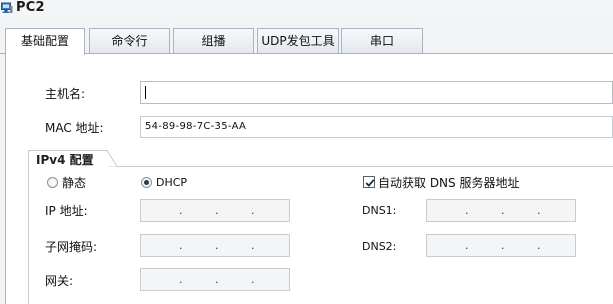 The width and height of the screenshot is (613, 304). What do you see at coordinates (52, 182) in the screenshot?
I see `static-radio` at bounding box center [52, 182].